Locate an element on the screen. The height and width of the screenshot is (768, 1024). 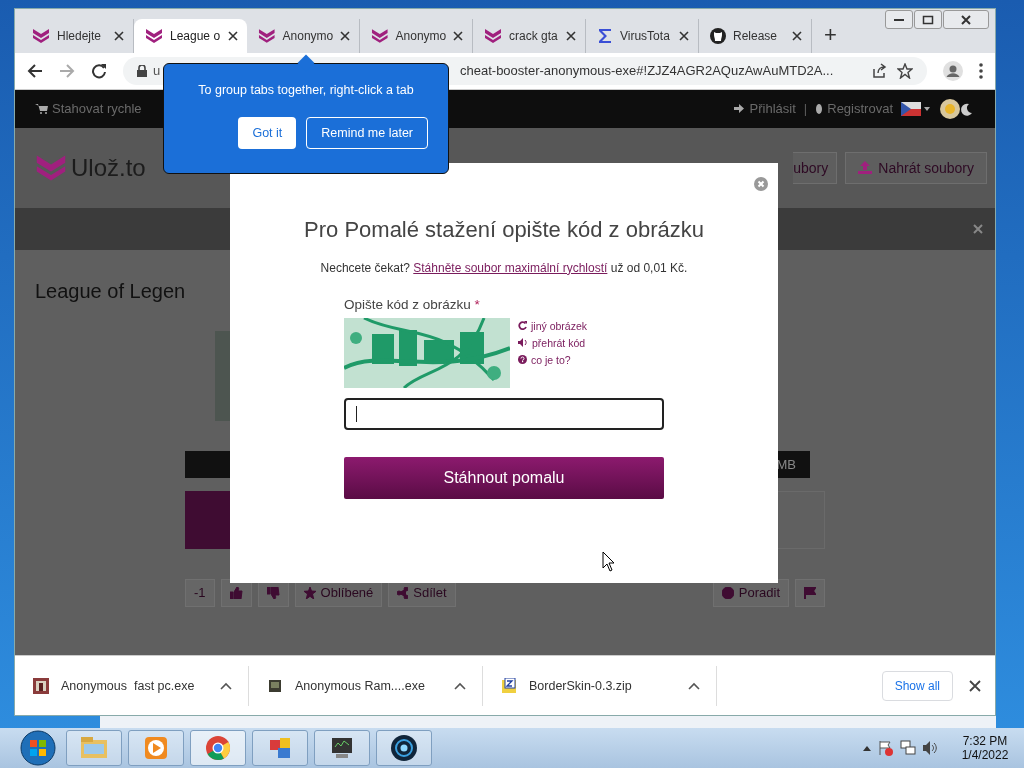
rating-count: -1 is located at coordinates (200, 592).